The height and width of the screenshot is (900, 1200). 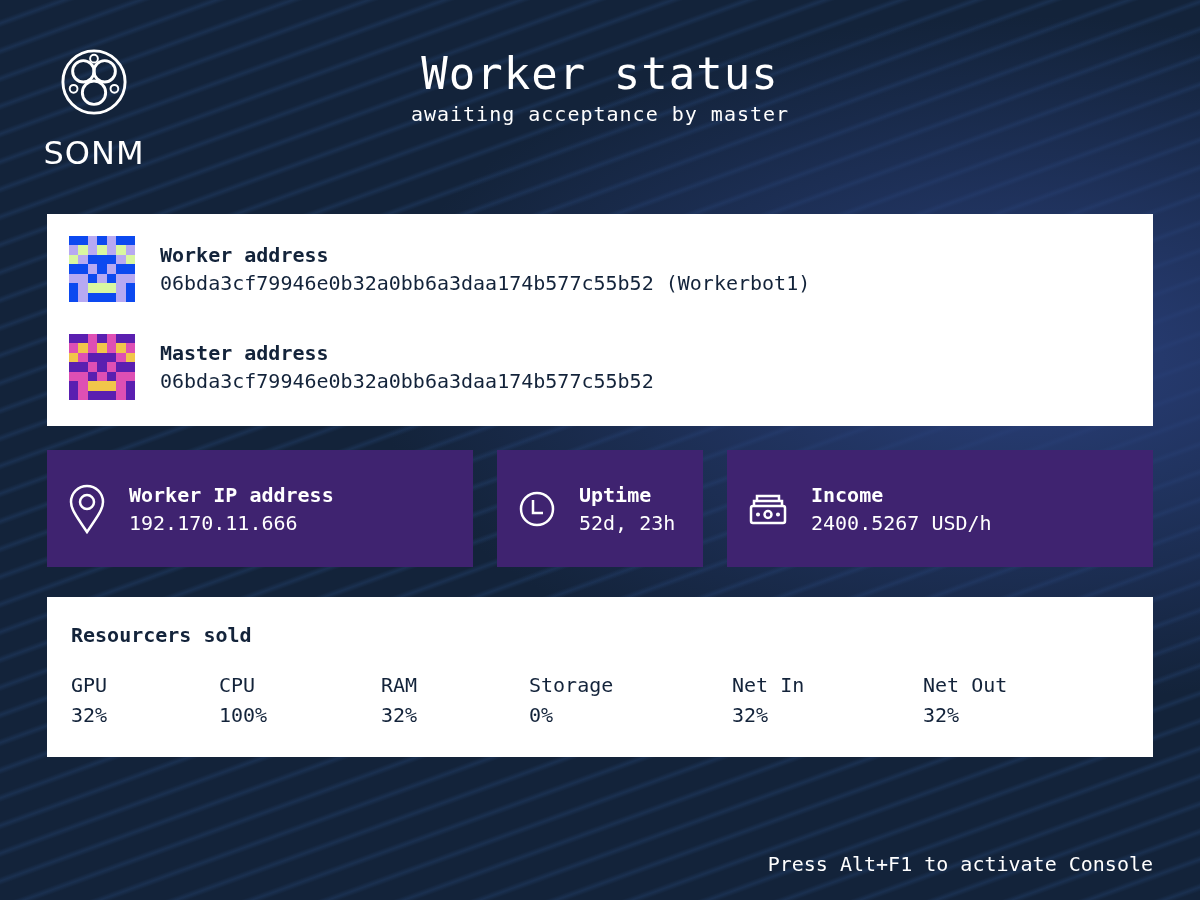 I want to click on resource-label: CPU, so click(x=238, y=685).